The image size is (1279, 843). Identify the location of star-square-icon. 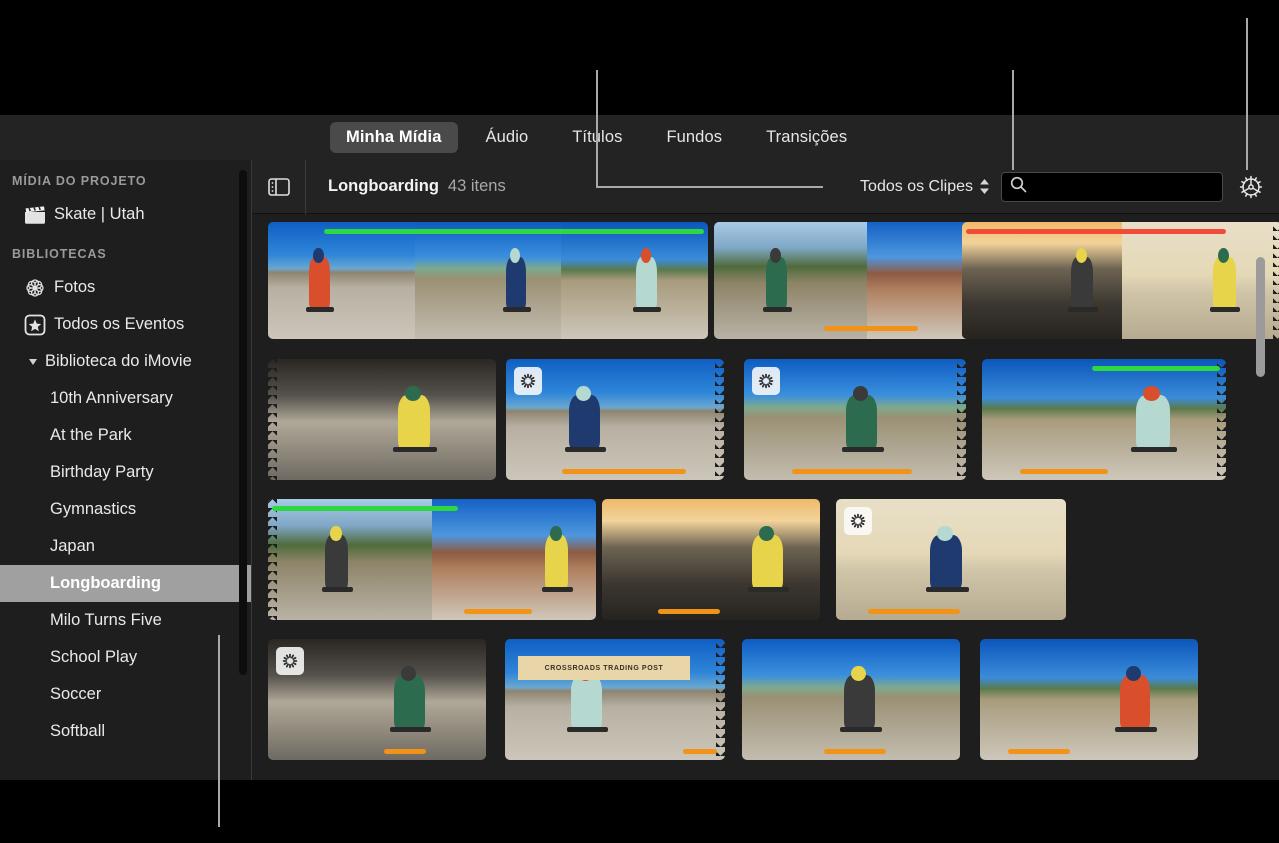
(39, 325).